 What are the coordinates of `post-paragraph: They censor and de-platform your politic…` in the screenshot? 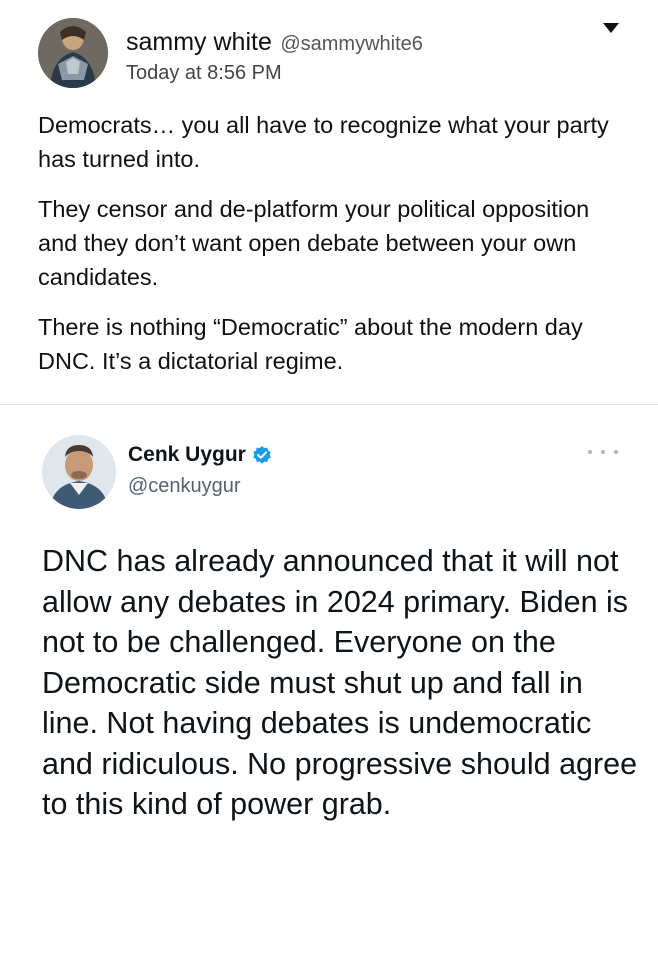 It's located at (314, 243).